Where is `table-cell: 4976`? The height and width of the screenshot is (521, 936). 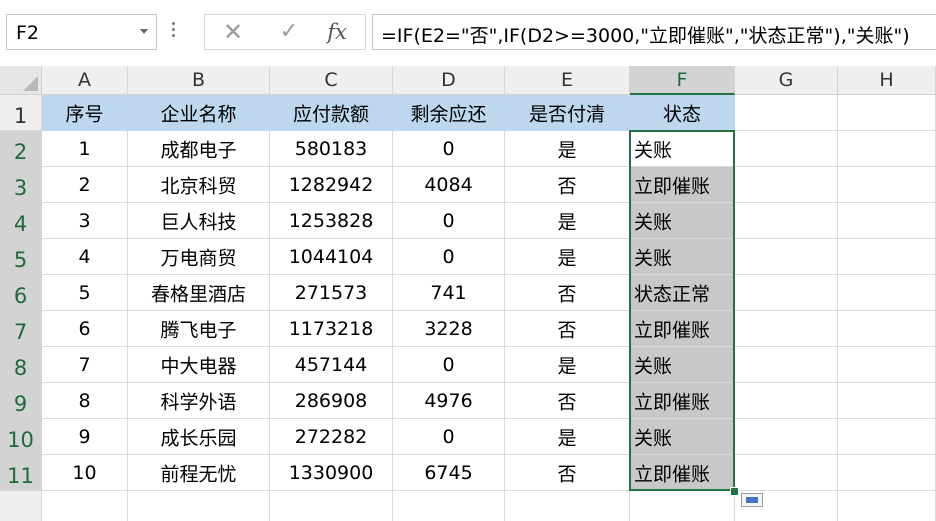 table-cell: 4976 is located at coordinates (449, 401).